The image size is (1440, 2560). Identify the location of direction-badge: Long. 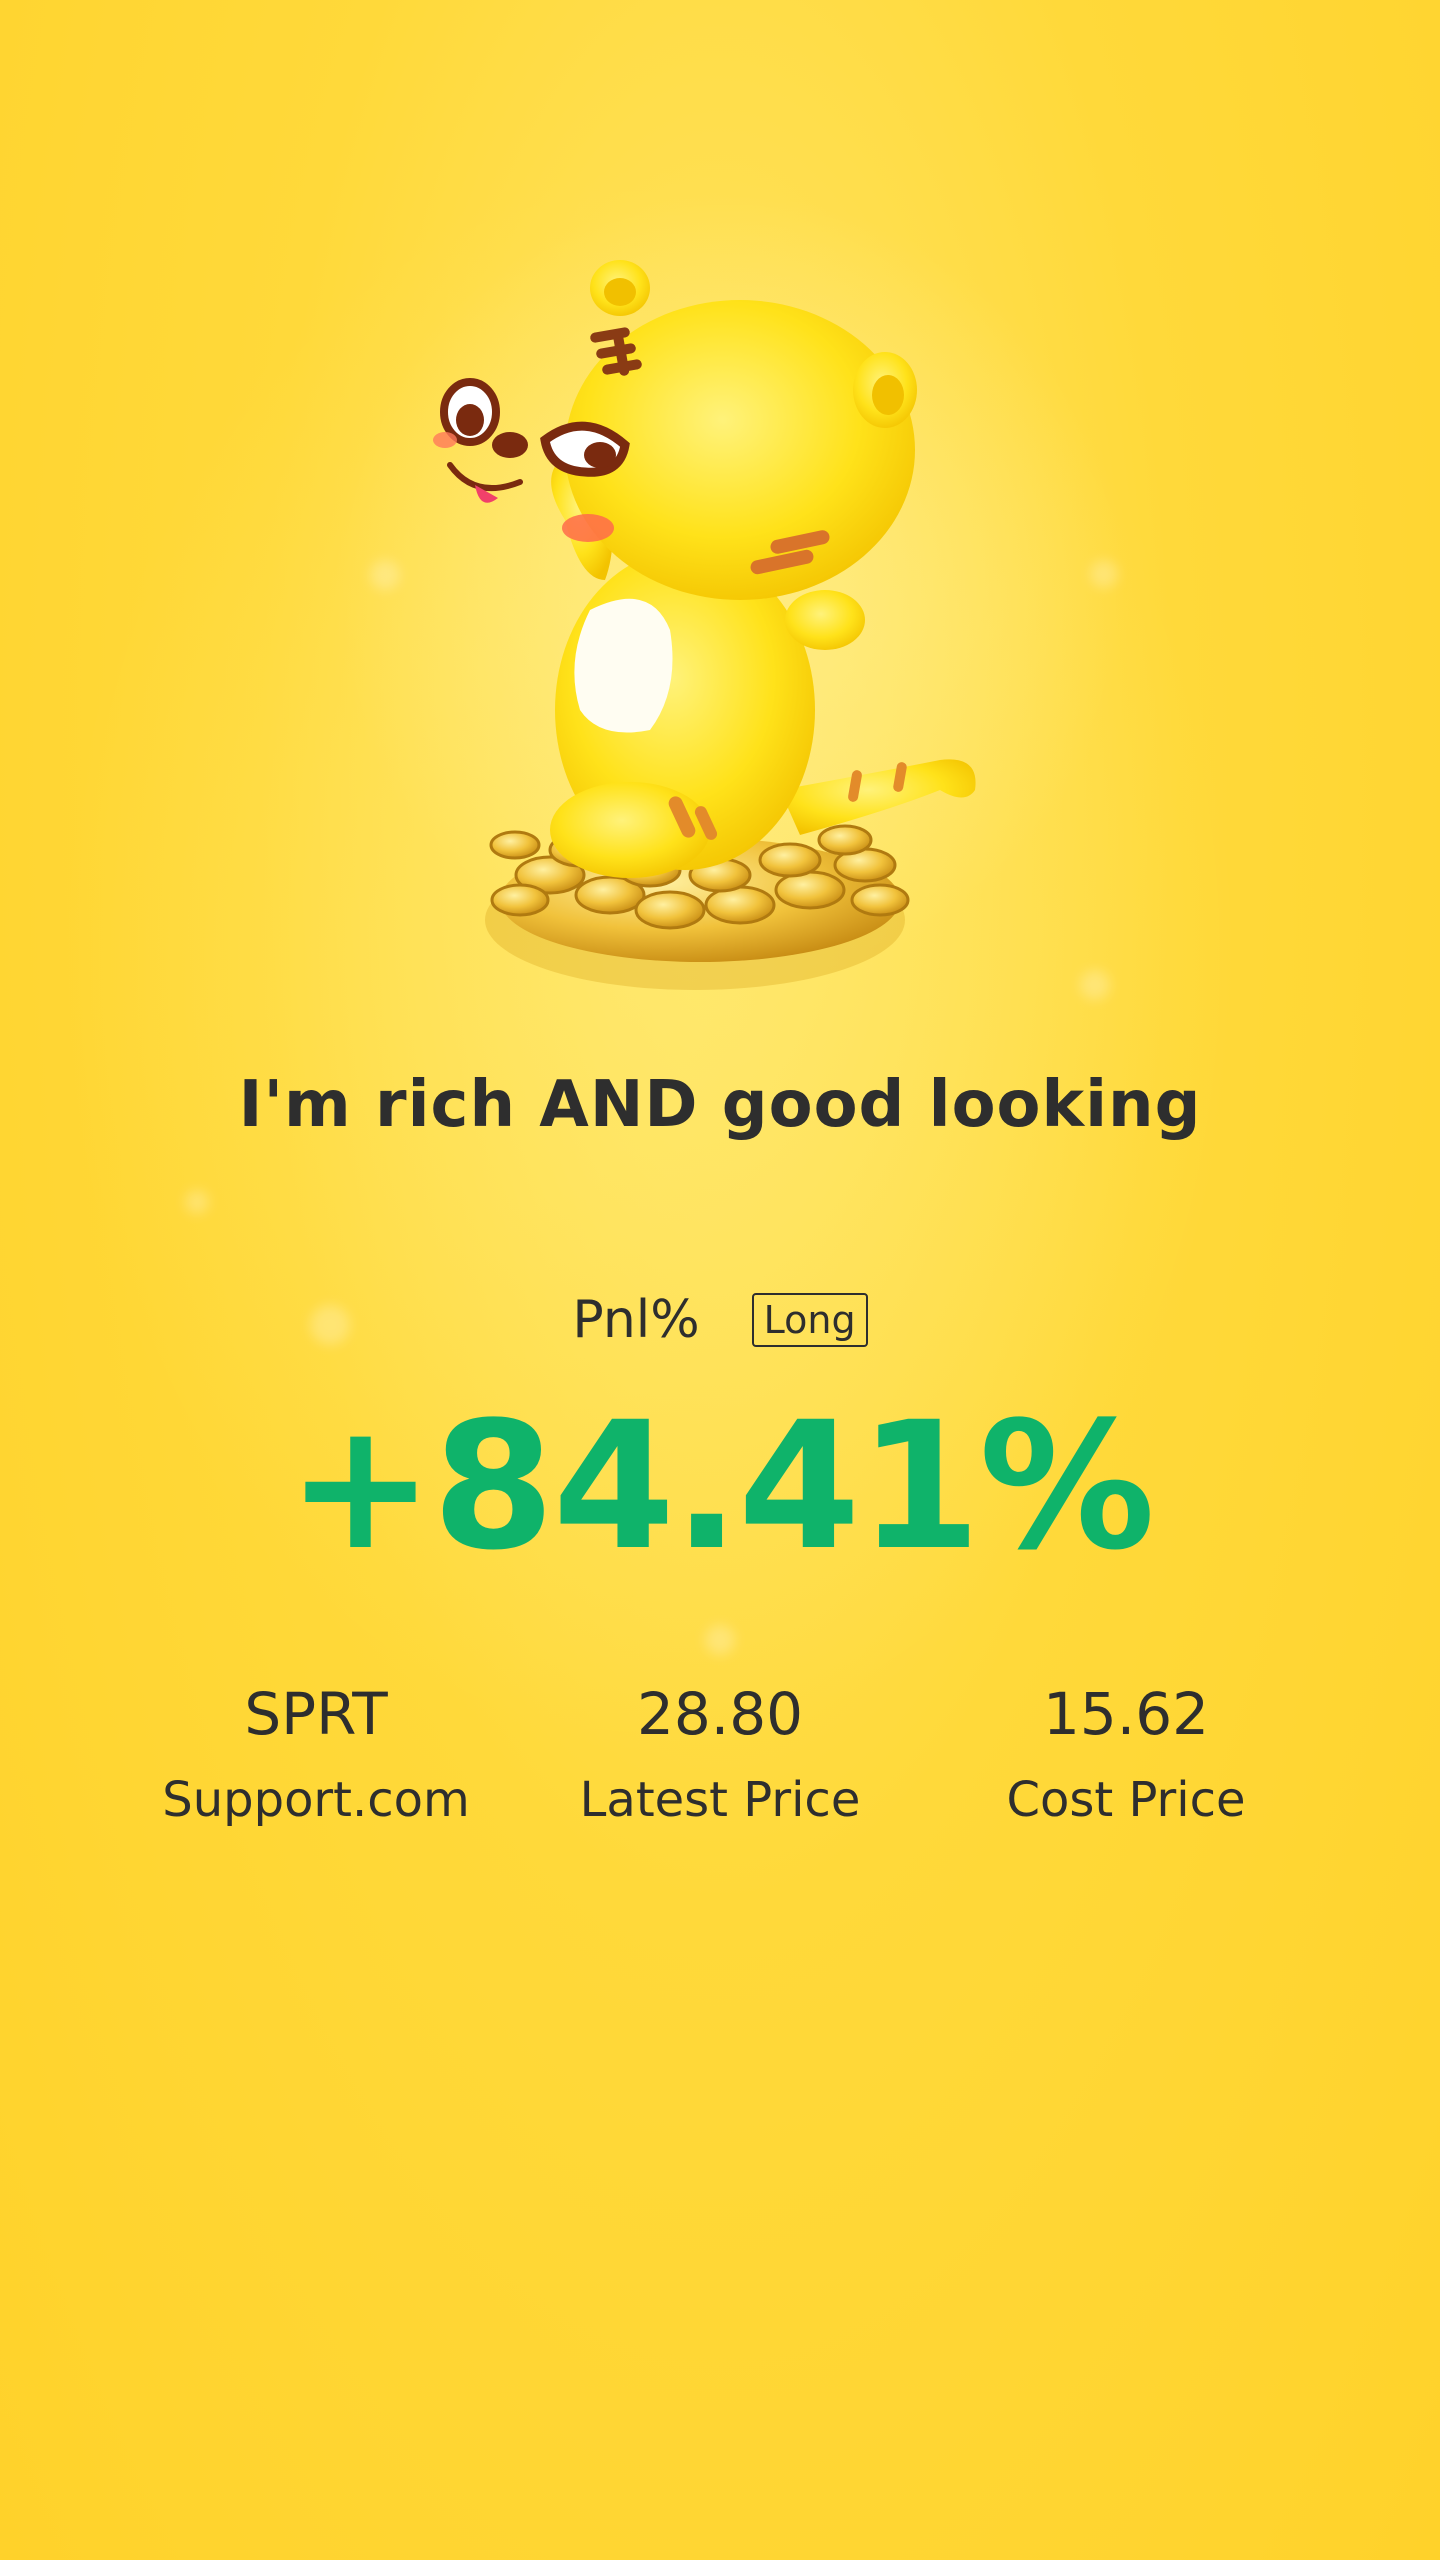
(809, 1320).